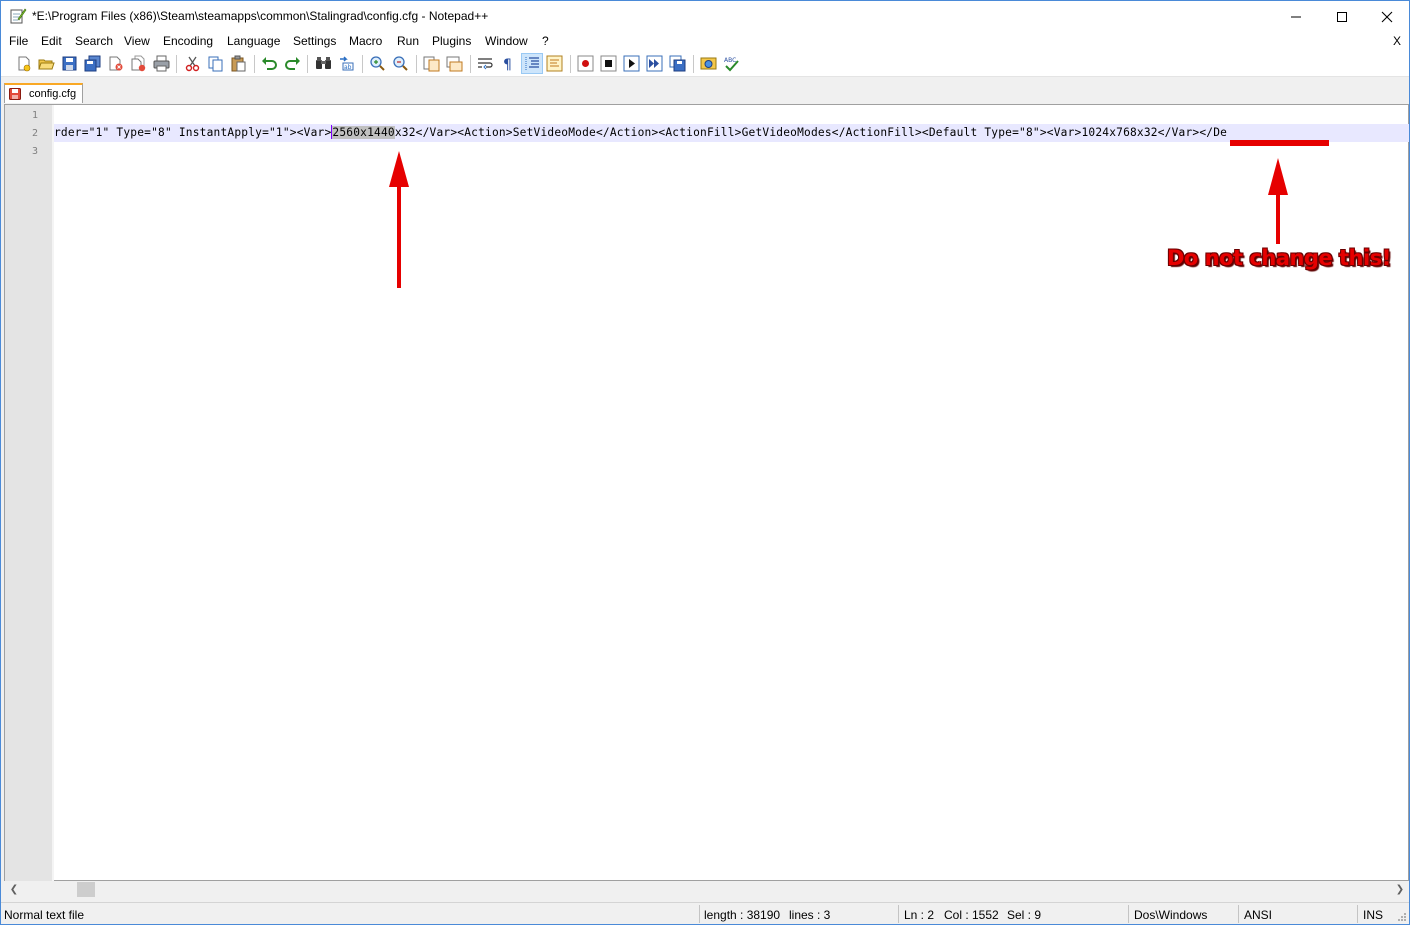 This screenshot has height=925, width=1410. Describe the element at coordinates (365, 41) in the screenshot. I see `menu-macro: Macro` at that location.